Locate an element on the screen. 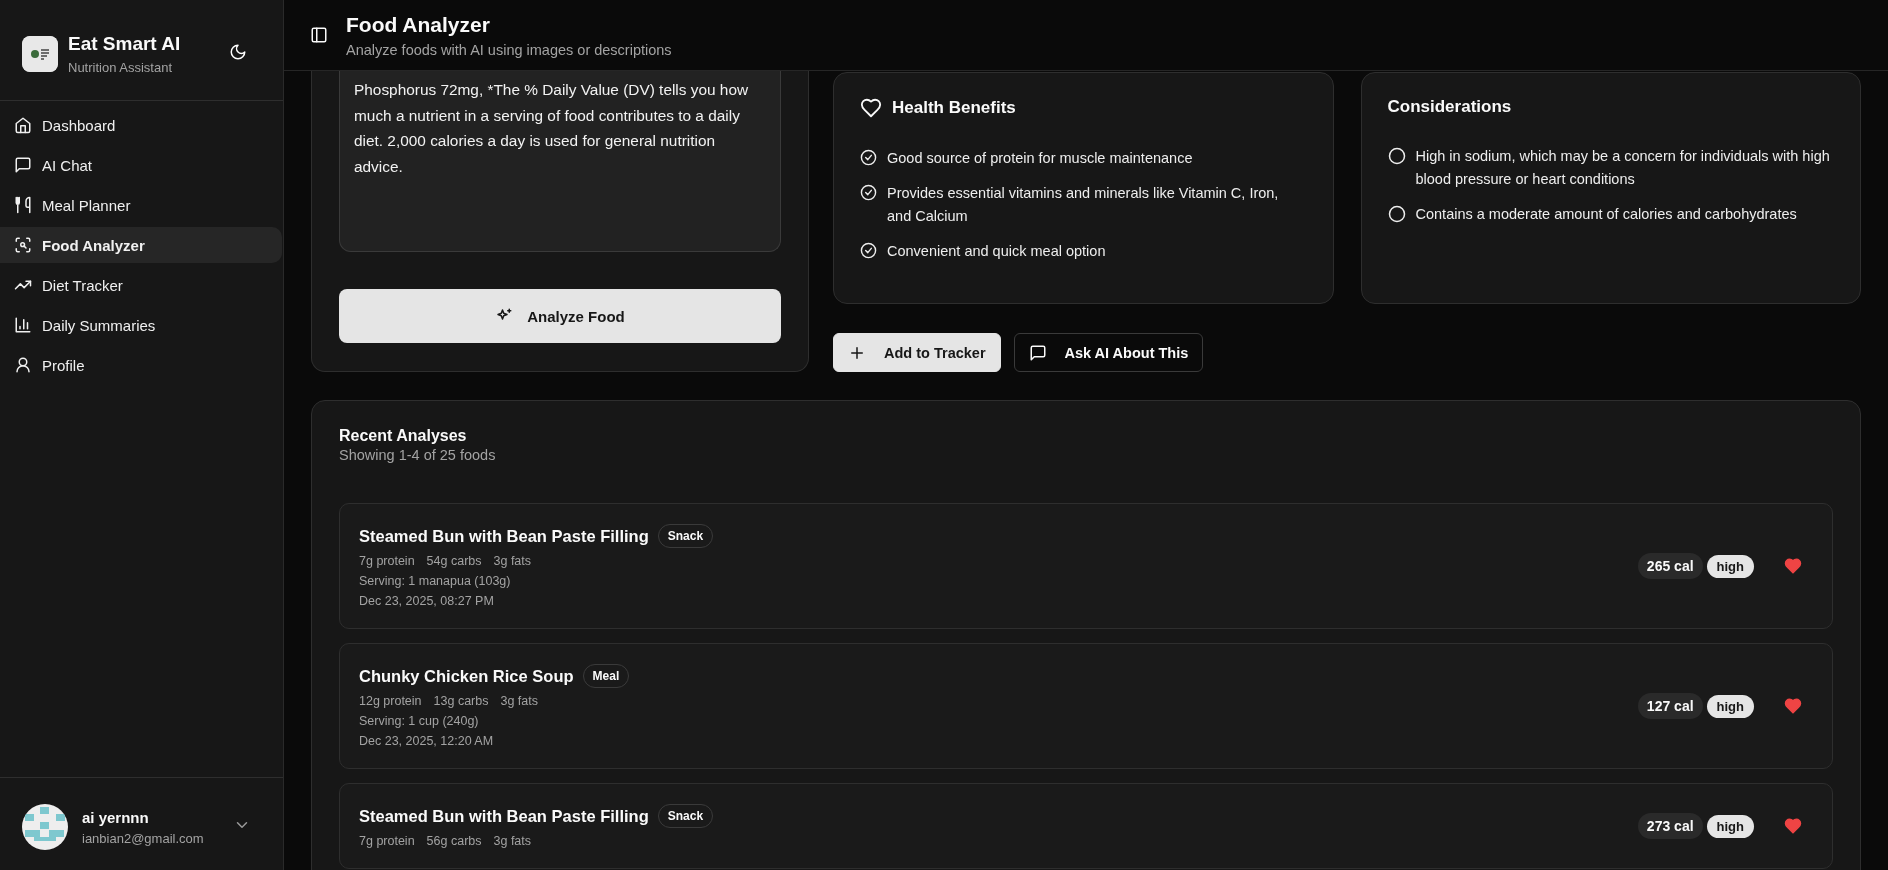 The image size is (1888, 870). app-name: Eat Smart AI is located at coordinates (125, 44).